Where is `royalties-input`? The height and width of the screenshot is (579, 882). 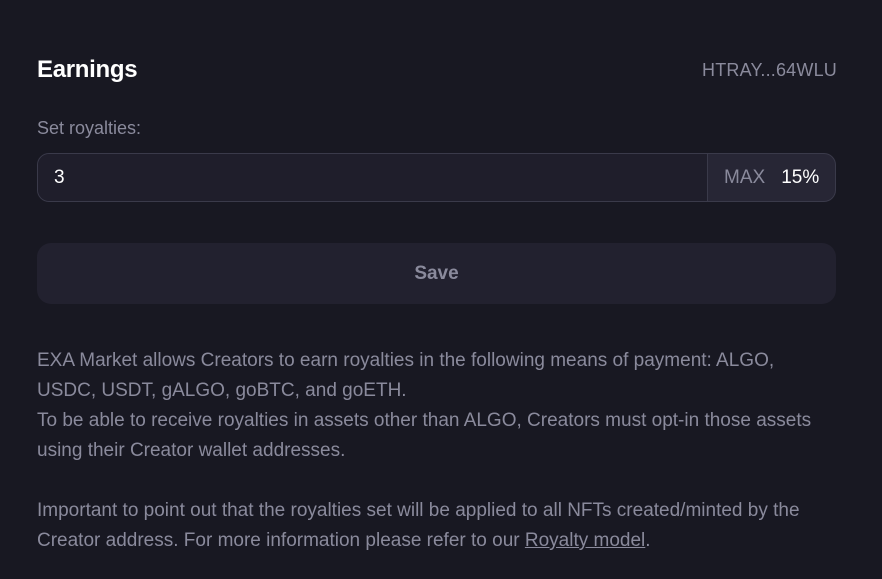
royalties-input is located at coordinates (372, 177).